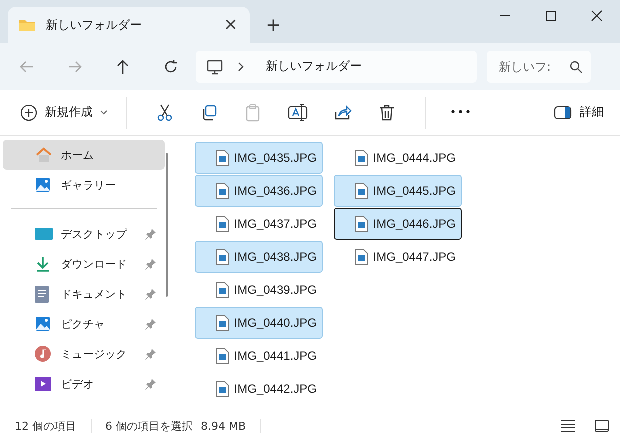 This screenshot has width=620, height=440. Describe the element at coordinates (387, 112) in the screenshot. I see `trash-icon` at that location.